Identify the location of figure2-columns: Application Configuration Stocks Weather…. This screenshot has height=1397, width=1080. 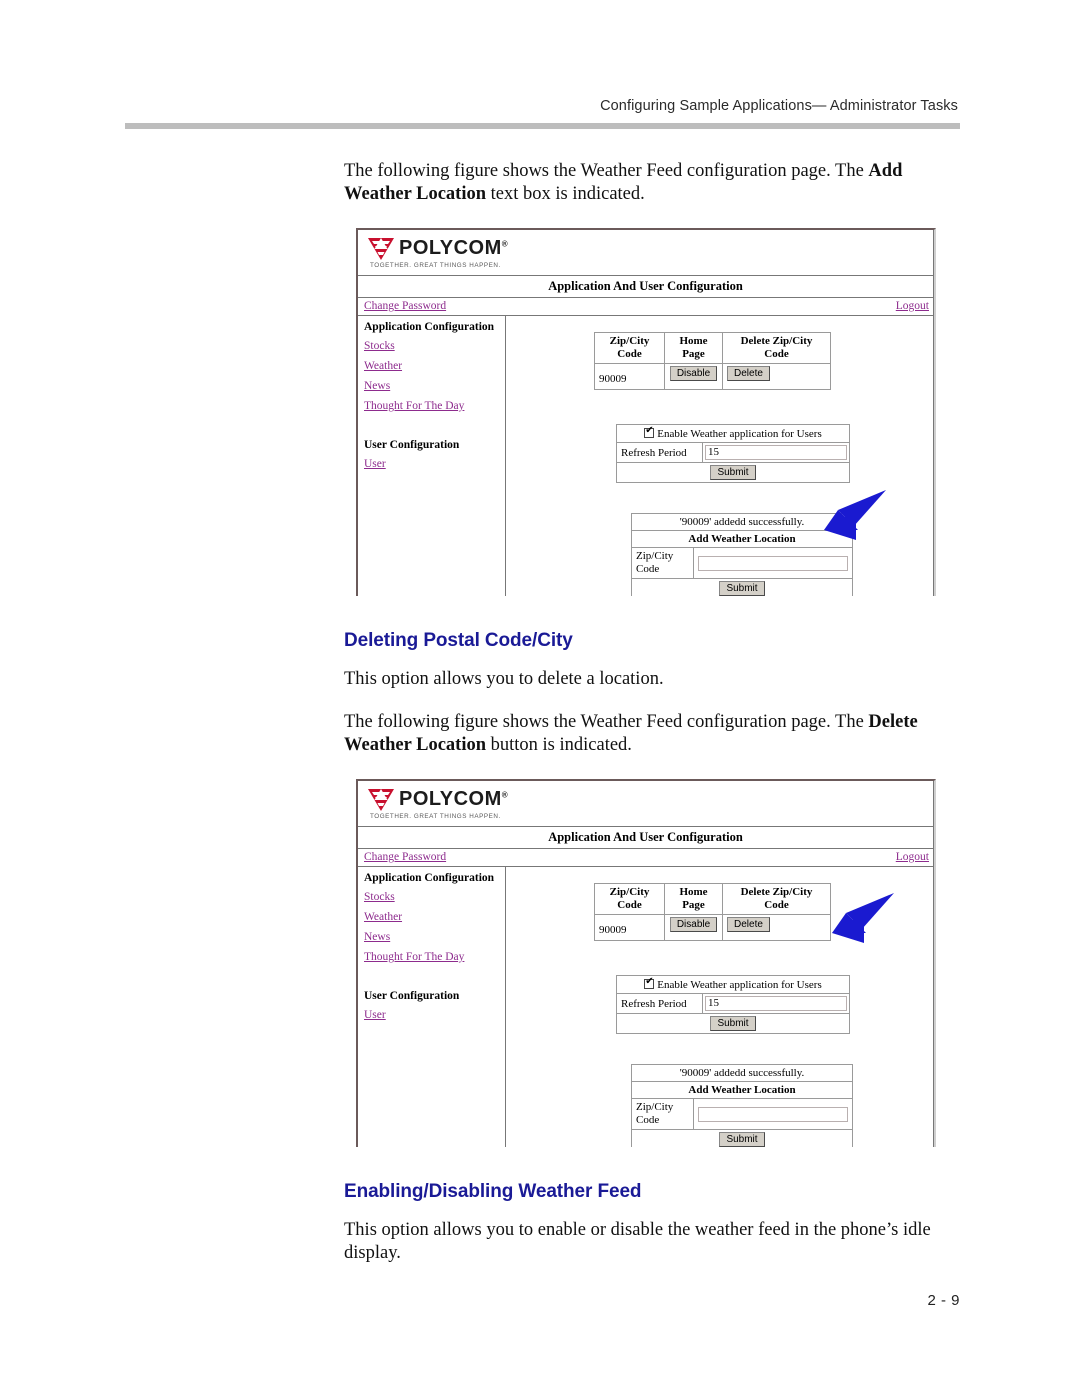
(645, 1007).